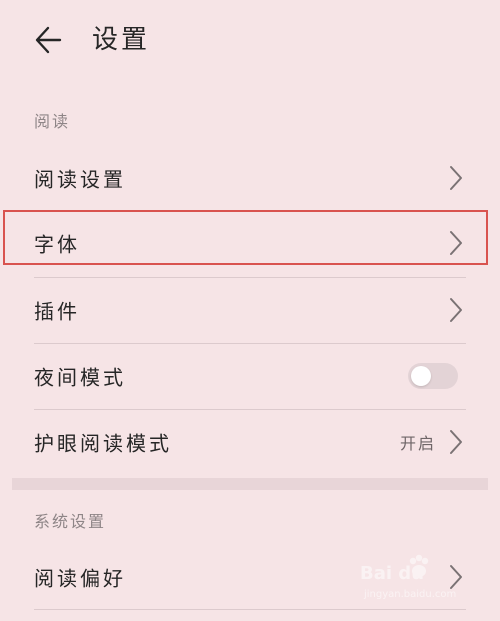 The height and width of the screenshot is (621, 500). Describe the element at coordinates (433, 376) in the screenshot. I see `night-mode-toggle` at that location.